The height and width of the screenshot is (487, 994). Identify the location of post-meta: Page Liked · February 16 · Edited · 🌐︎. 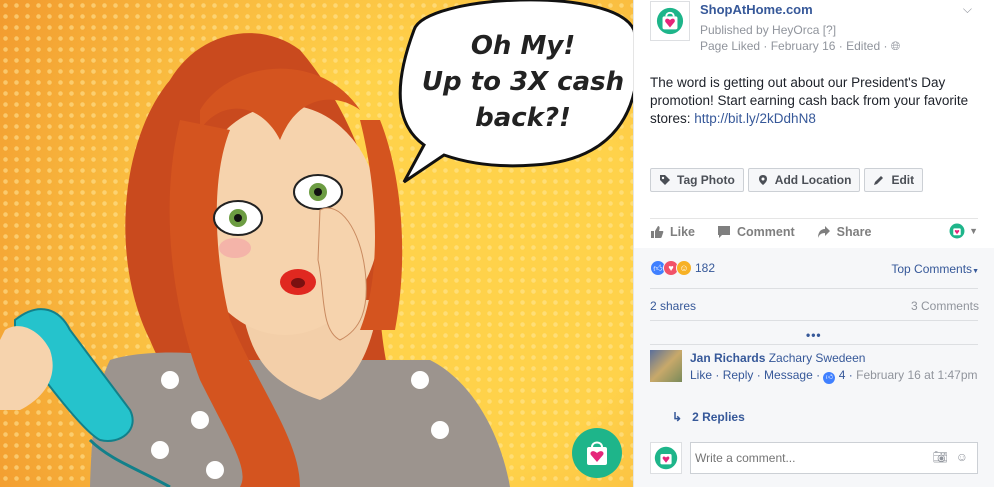
(800, 46).